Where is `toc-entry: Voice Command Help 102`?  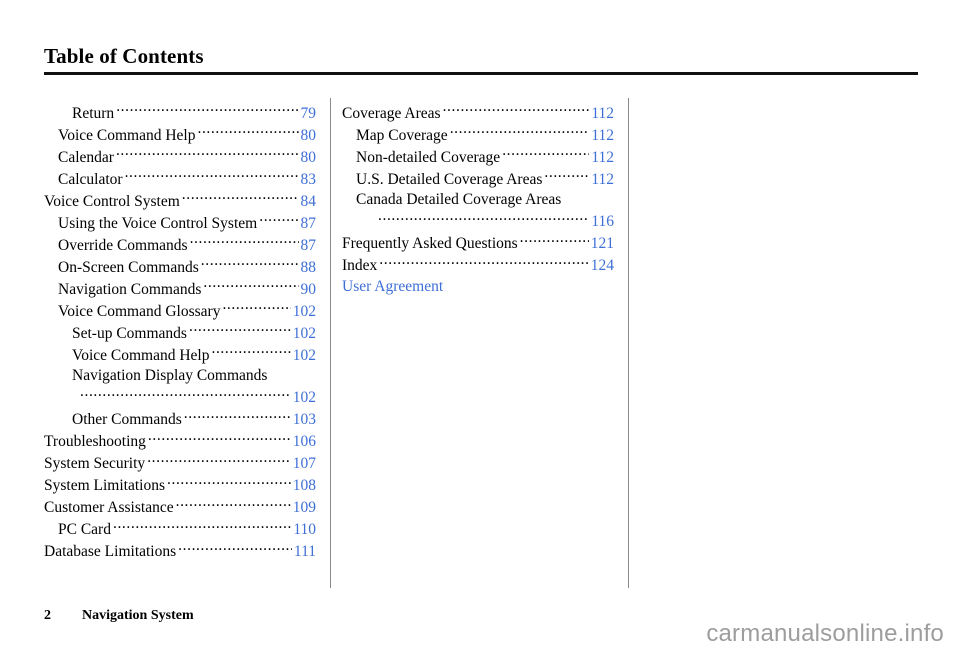 toc-entry: Voice Command Help 102 is located at coordinates (180, 355).